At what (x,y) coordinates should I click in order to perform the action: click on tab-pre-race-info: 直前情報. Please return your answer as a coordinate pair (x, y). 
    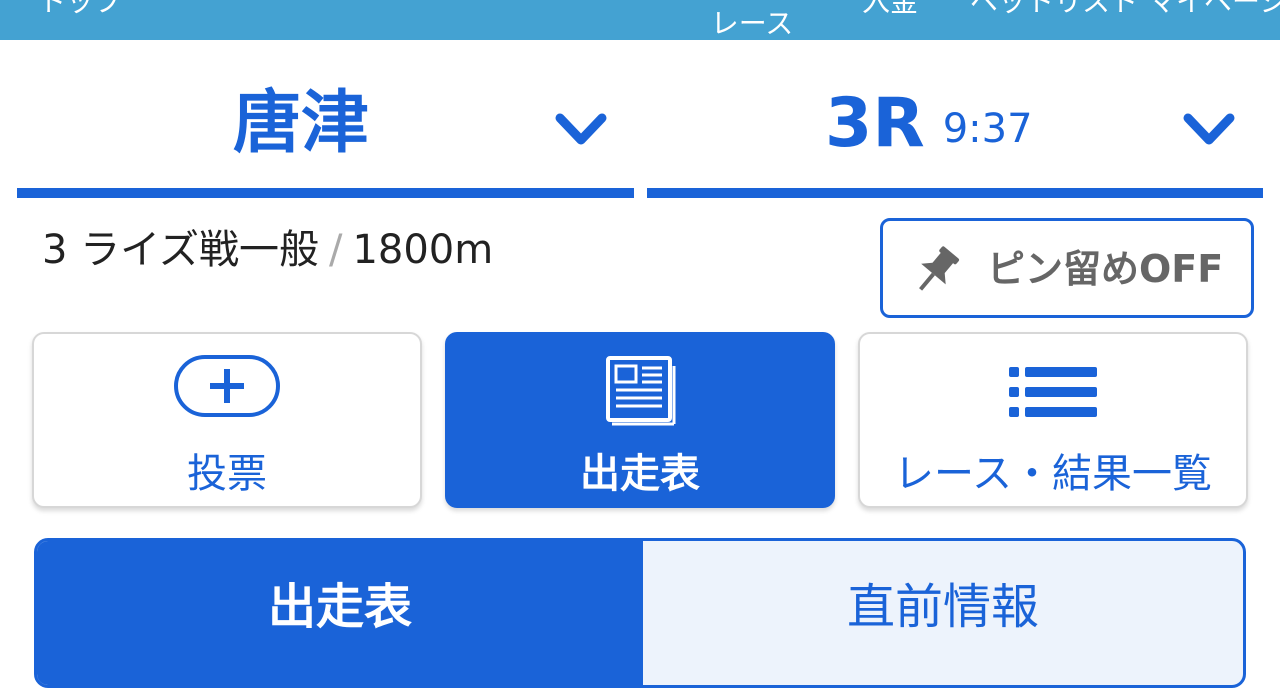
    Looking at the image, I should click on (943, 613).